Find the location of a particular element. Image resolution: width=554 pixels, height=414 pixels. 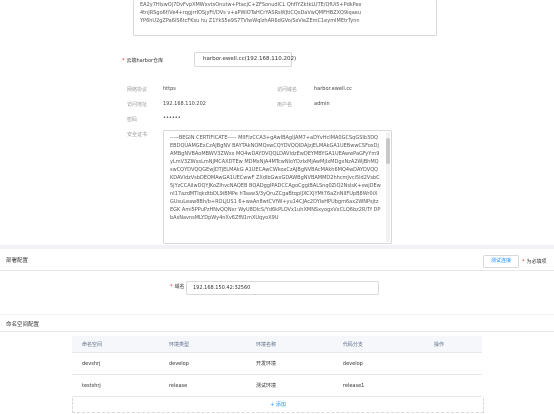

cell-env-type: develop is located at coordinates (202, 363).